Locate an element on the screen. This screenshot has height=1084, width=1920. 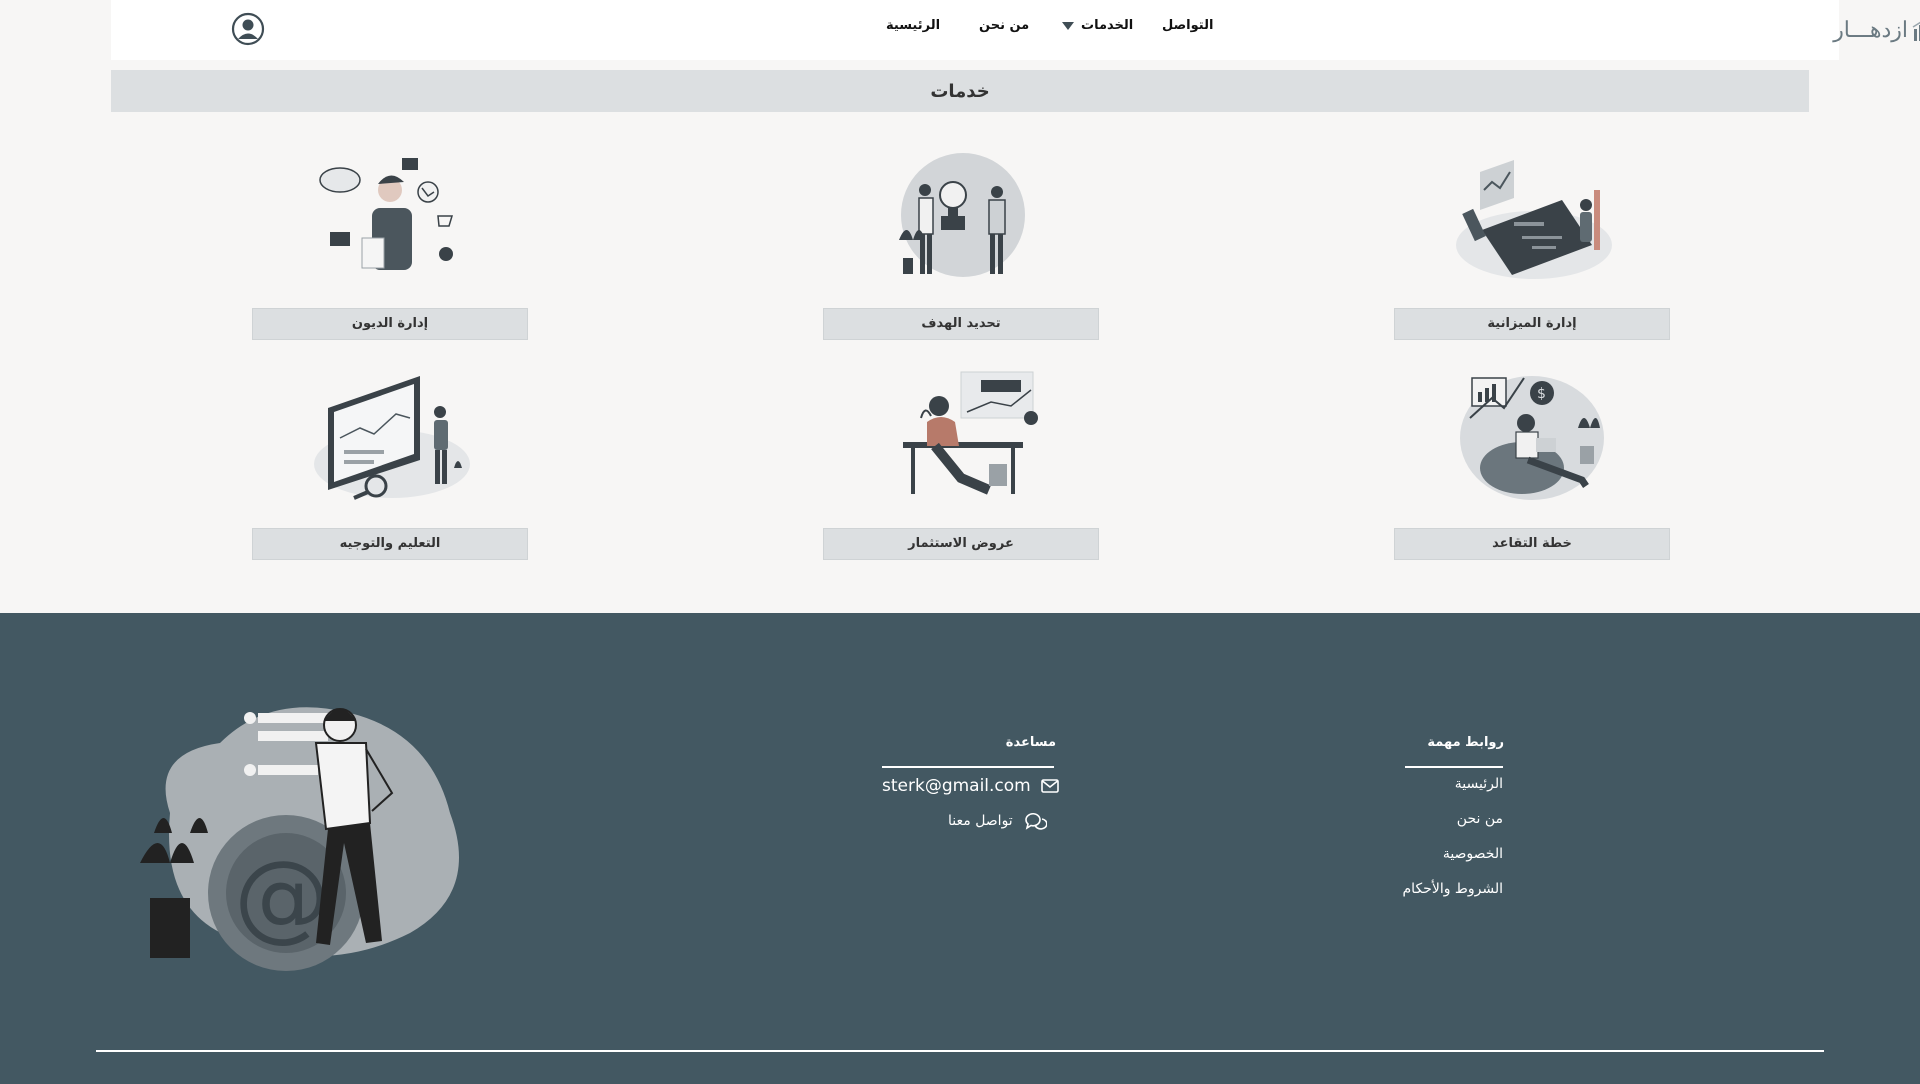
budget-illustration-icon is located at coordinates (1534, 219).